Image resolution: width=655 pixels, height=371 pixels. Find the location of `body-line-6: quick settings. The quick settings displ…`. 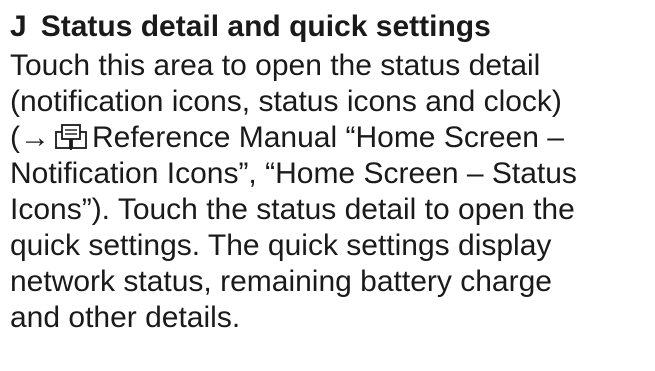

body-line-6: quick settings. The quick settings displ… is located at coordinates (281, 245).